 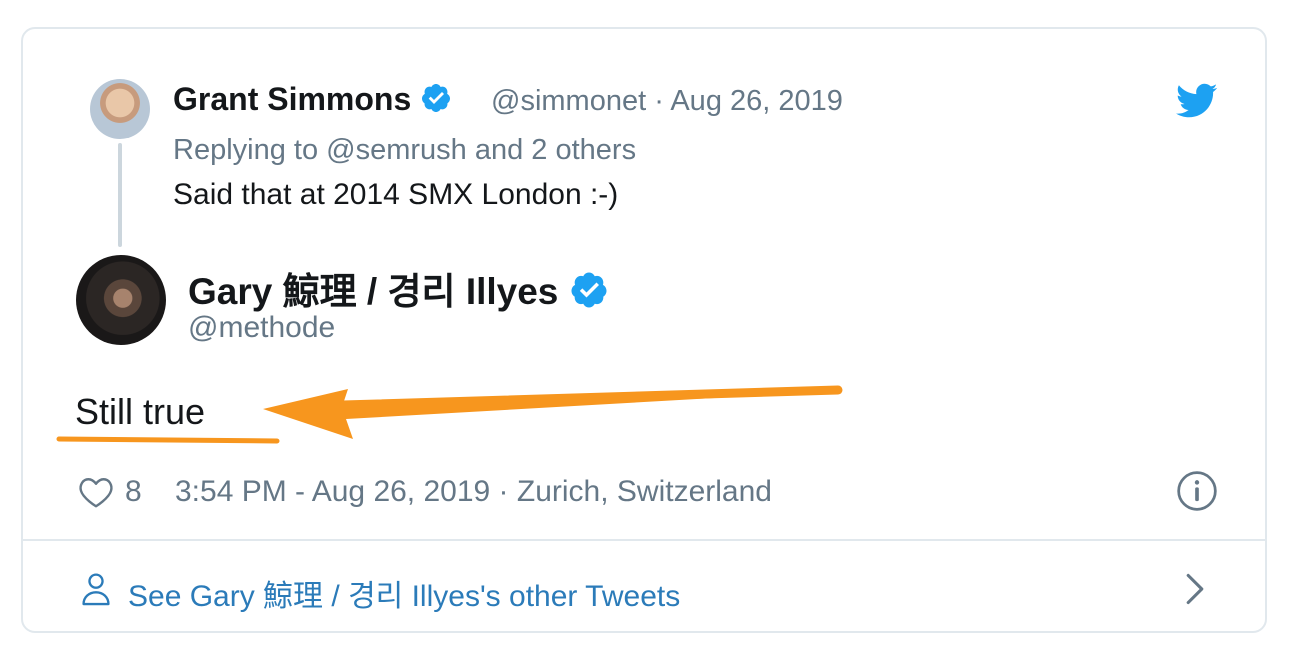 What do you see at coordinates (1197, 493) in the screenshot?
I see `info-icon` at bounding box center [1197, 493].